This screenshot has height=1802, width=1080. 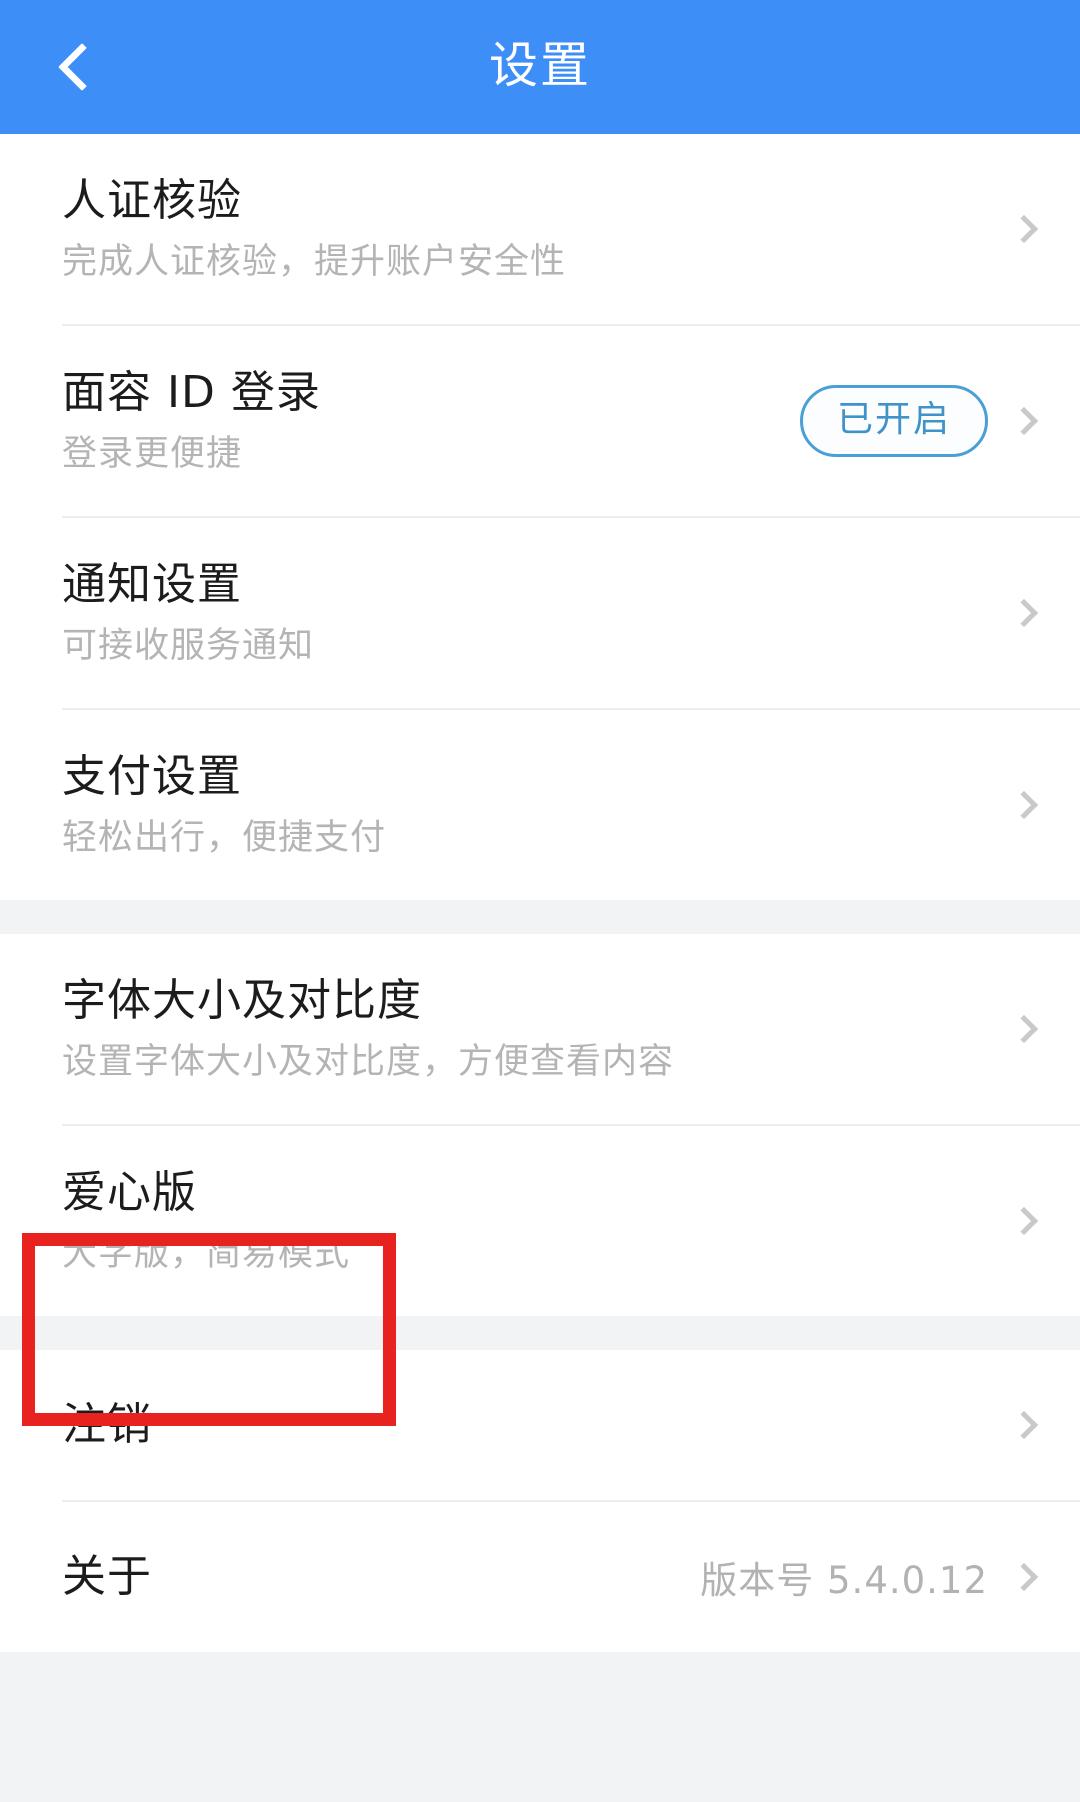 I want to click on row-logout: 注销, so click(x=540, y=1425).